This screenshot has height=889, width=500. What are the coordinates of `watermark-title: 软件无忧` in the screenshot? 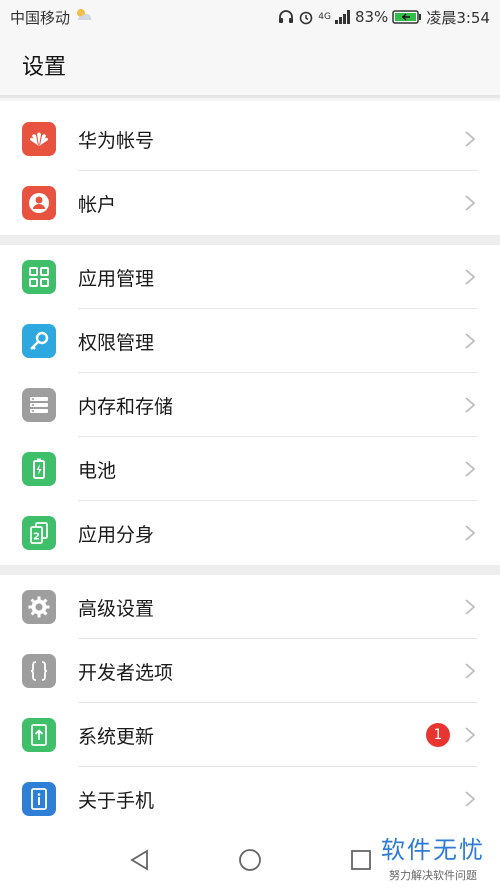 It's located at (433, 849).